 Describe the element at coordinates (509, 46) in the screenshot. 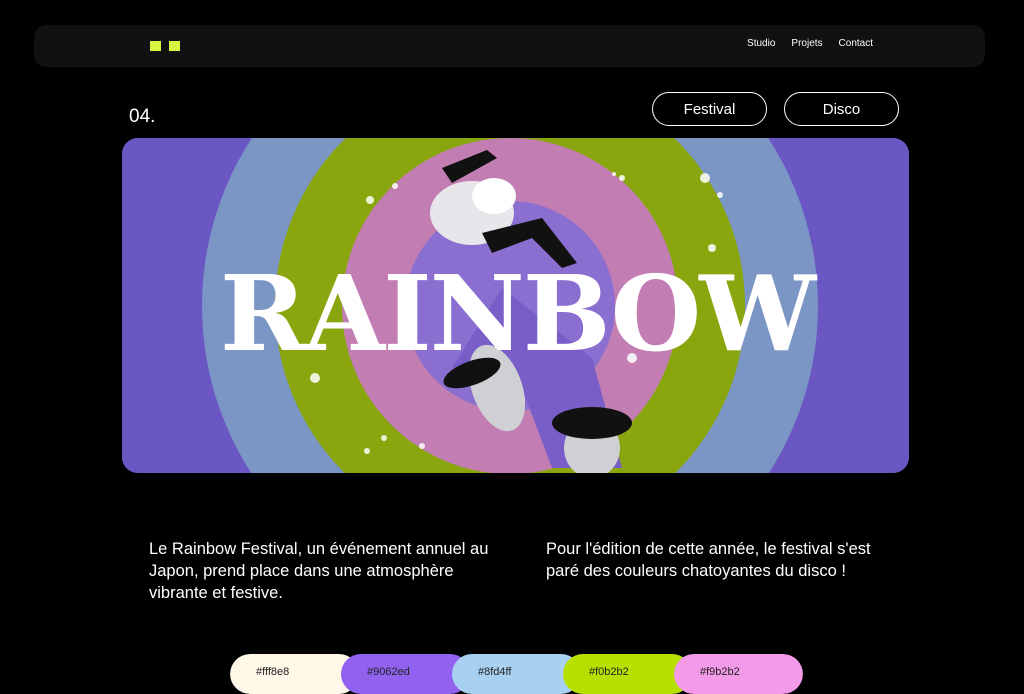

I see `top-nav: Studio Projets Contact` at that location.